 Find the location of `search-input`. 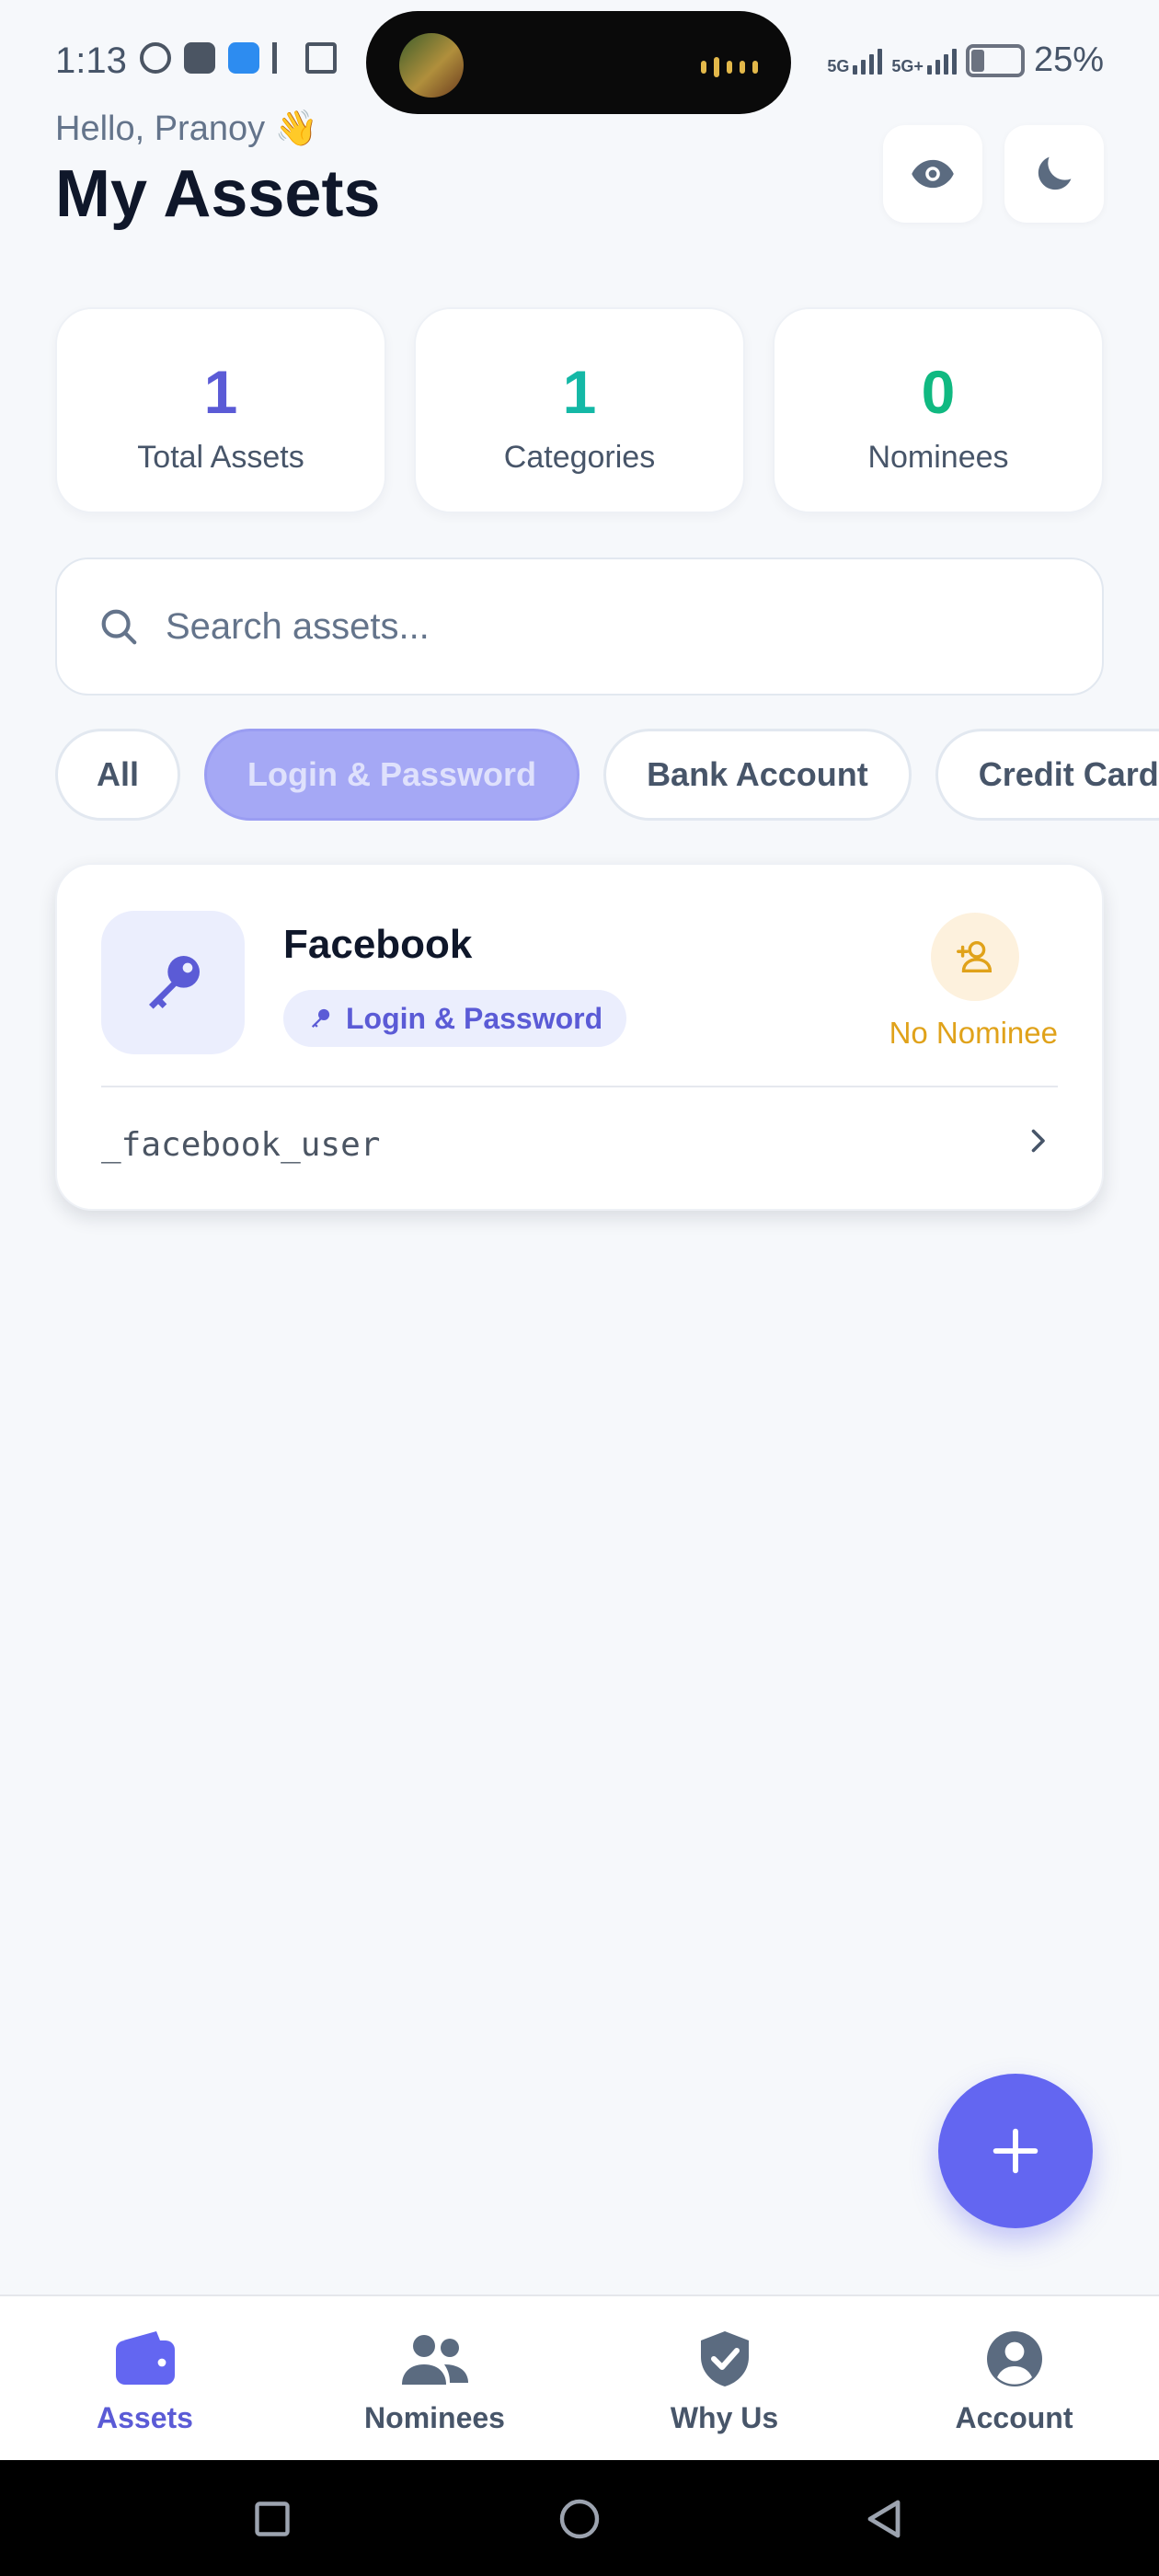

search-input is located at coordinates (579, 626).